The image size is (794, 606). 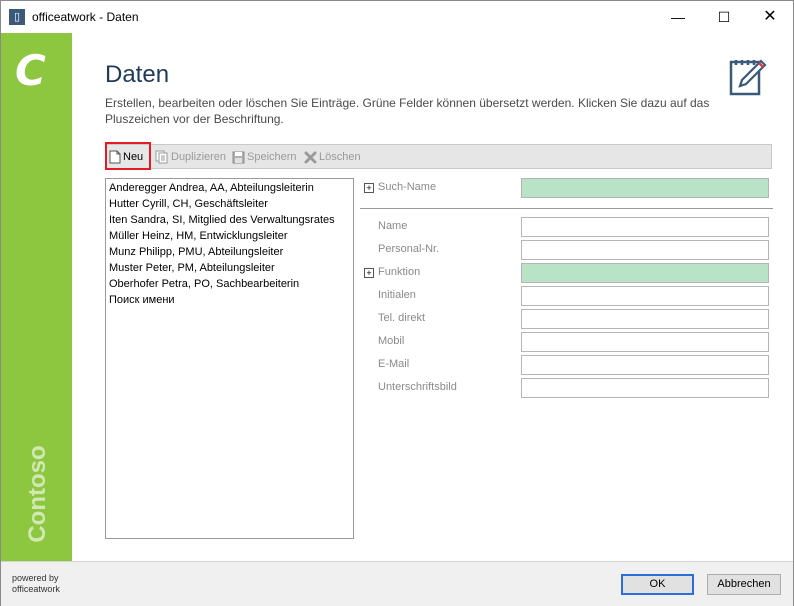 What do you see at coordinates (645, 250) in the screenshot?
I see `personnel-number-input` at bounding box center [645, 250].